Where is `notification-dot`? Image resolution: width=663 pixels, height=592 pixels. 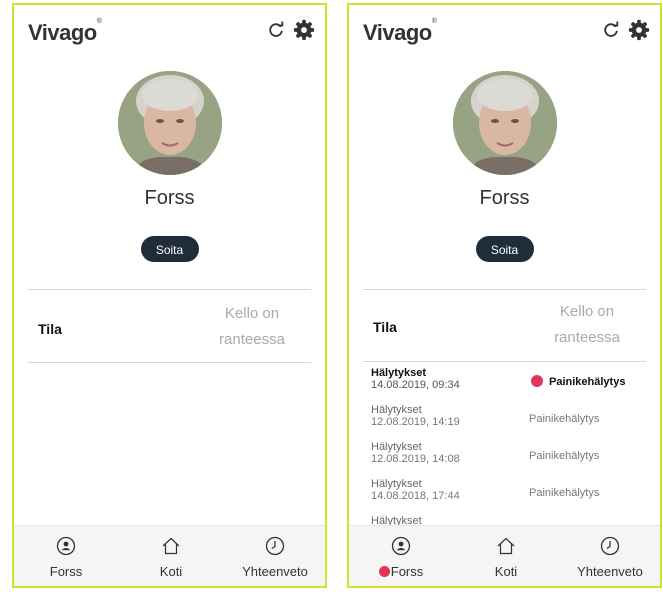
notification-dot is located at coordinates (384, 571).